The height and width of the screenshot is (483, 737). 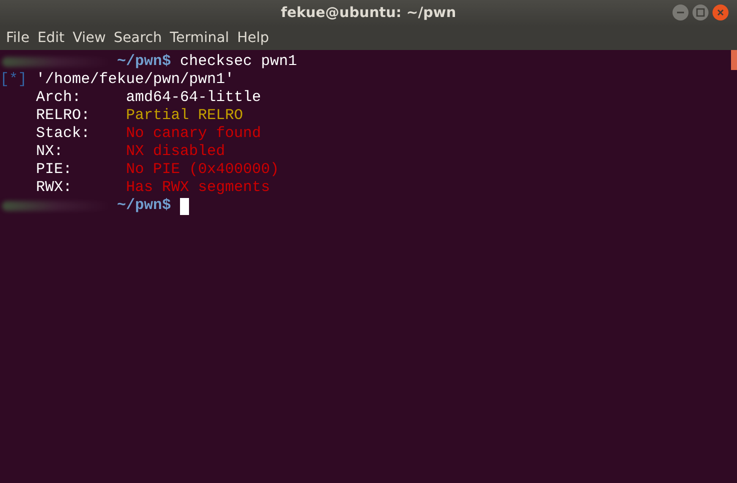 I want to click on terminal-text: RWX:, so click(x=54, y=188).